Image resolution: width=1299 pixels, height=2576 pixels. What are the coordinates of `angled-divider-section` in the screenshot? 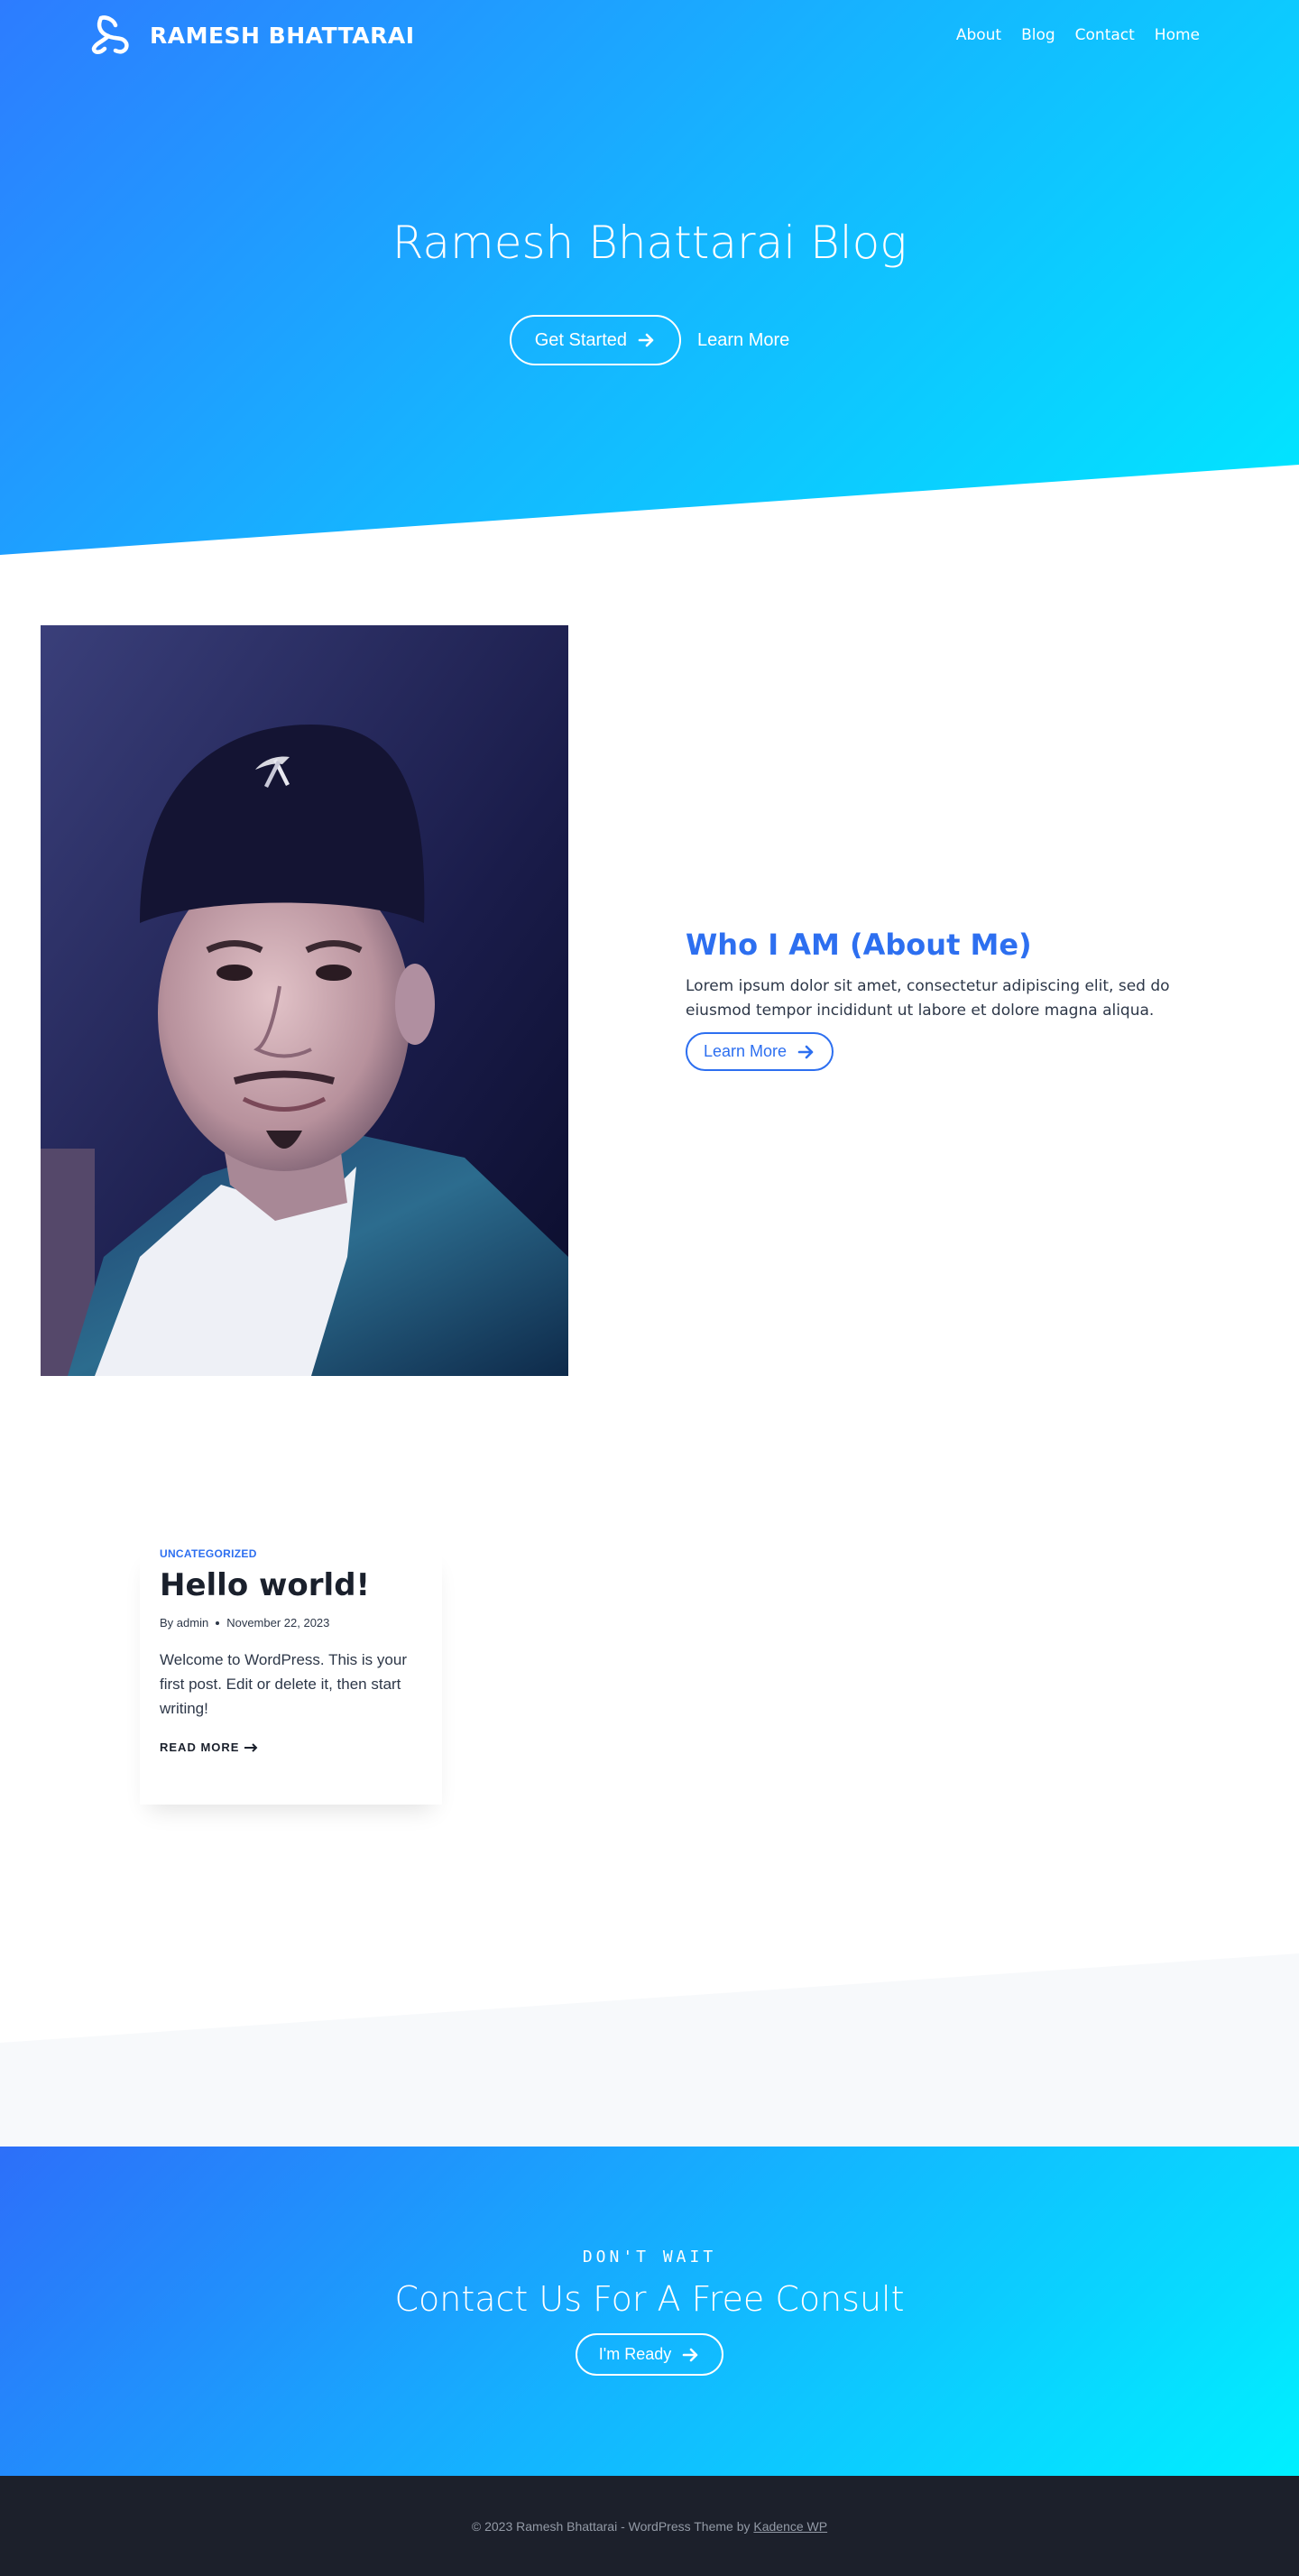 It's located at (649, 2050).